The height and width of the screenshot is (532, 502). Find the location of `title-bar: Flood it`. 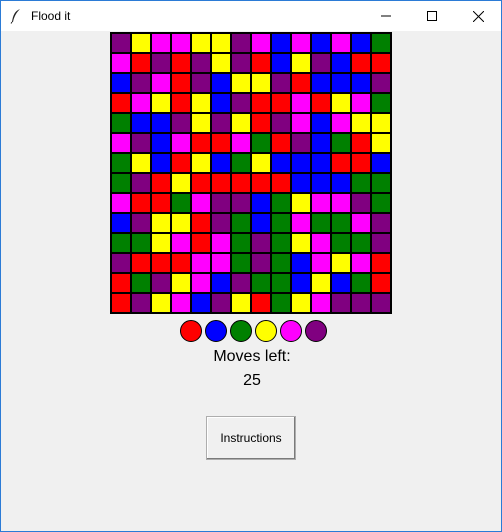

title-bar: Flood it is located at coordinates (251, 16).